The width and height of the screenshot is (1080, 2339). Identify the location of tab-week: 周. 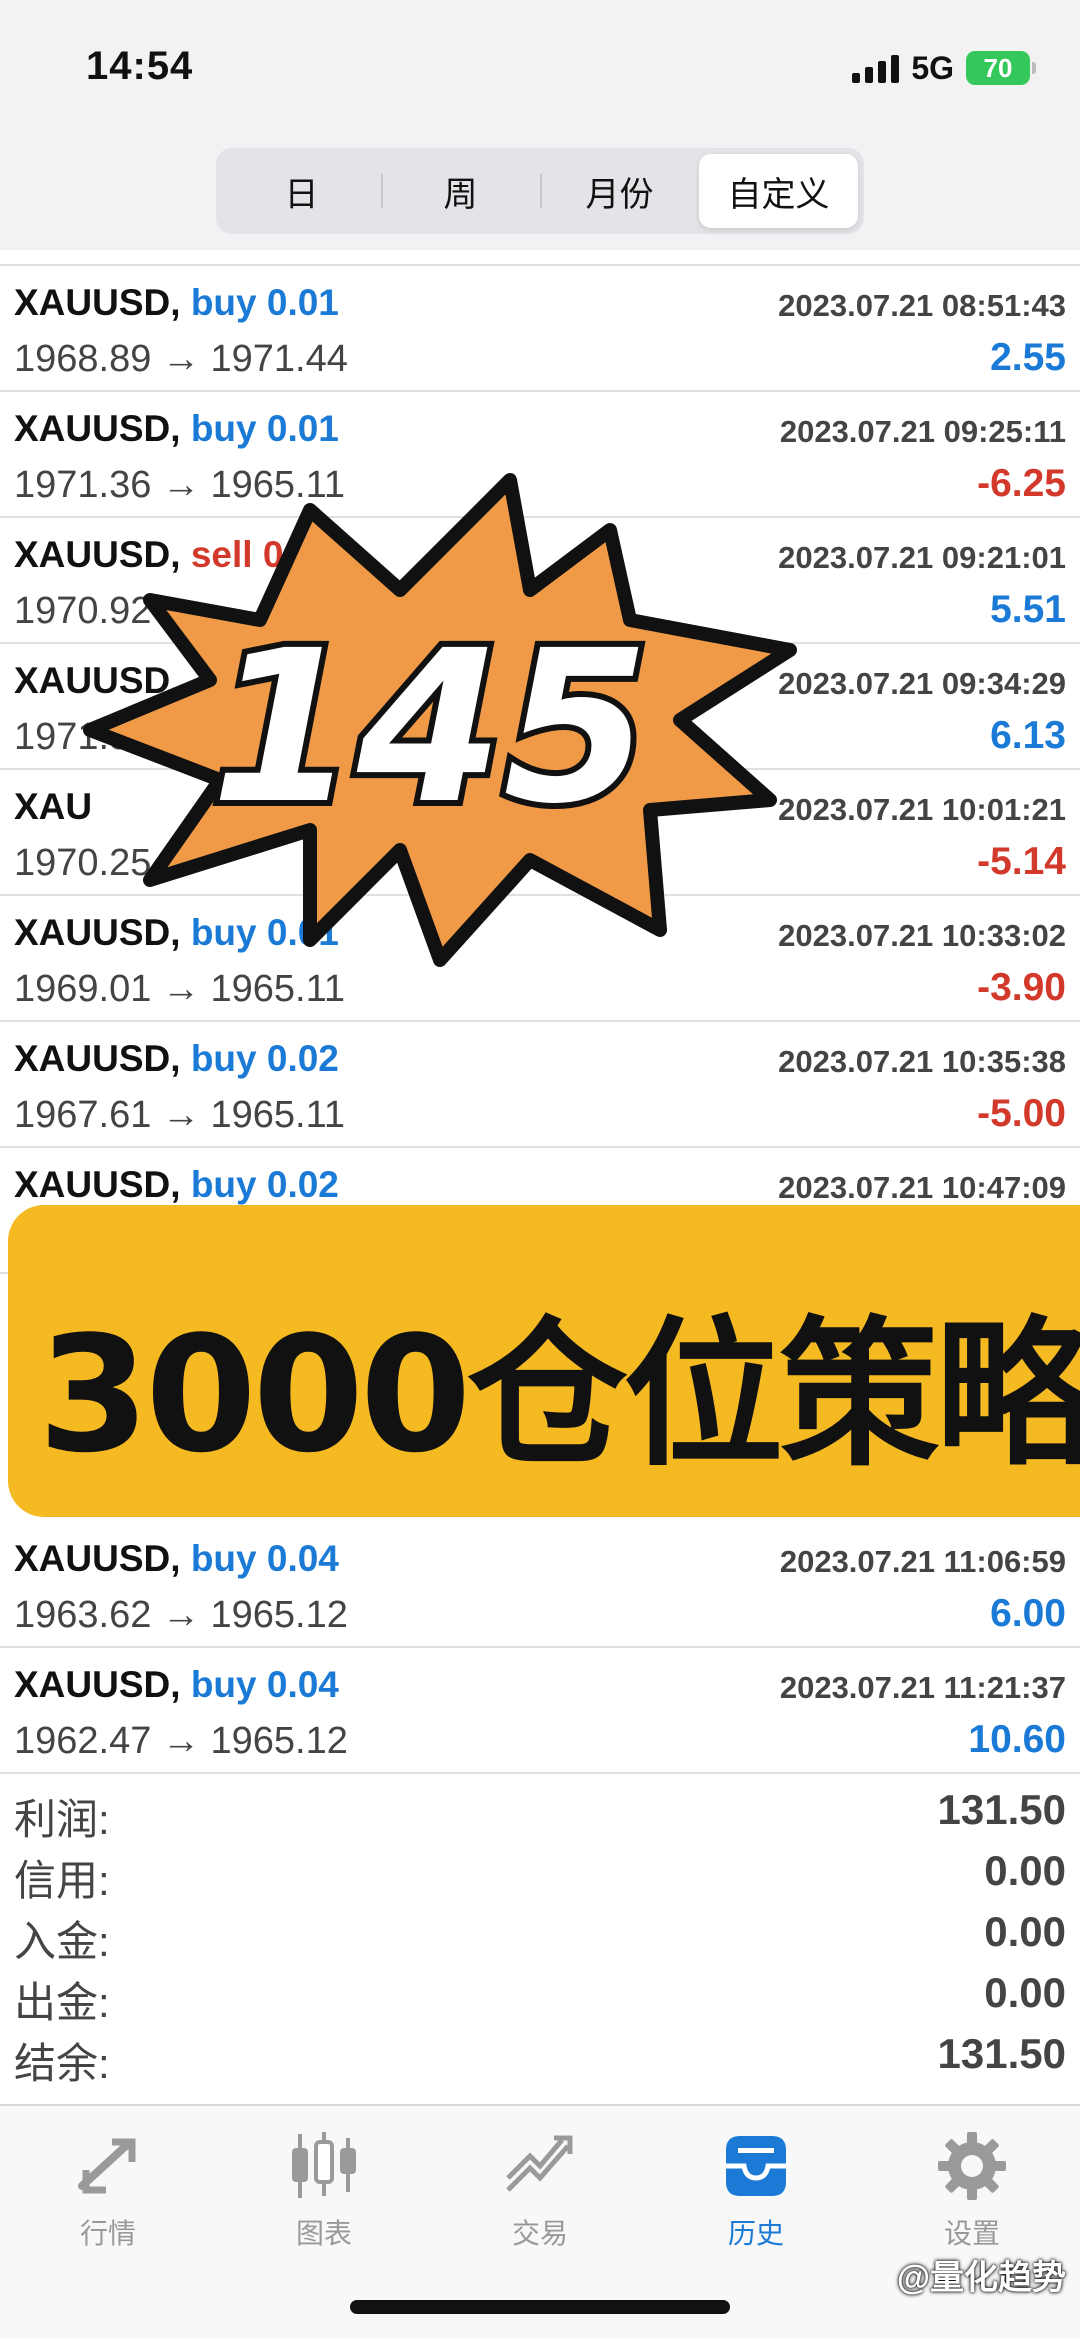
(460, 191).